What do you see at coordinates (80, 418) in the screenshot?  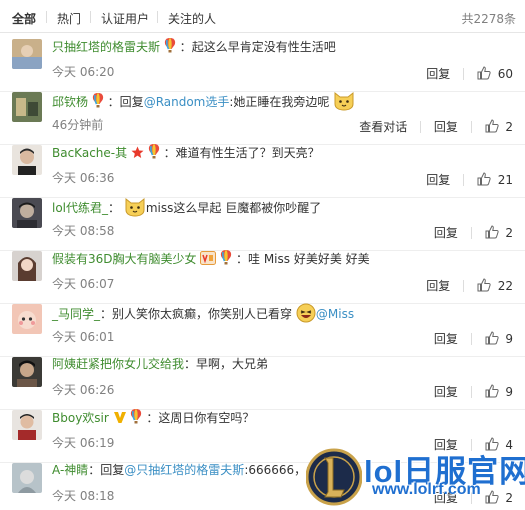 I see `comment-username: Bboy欢sir` at bounding box center [80, 418].